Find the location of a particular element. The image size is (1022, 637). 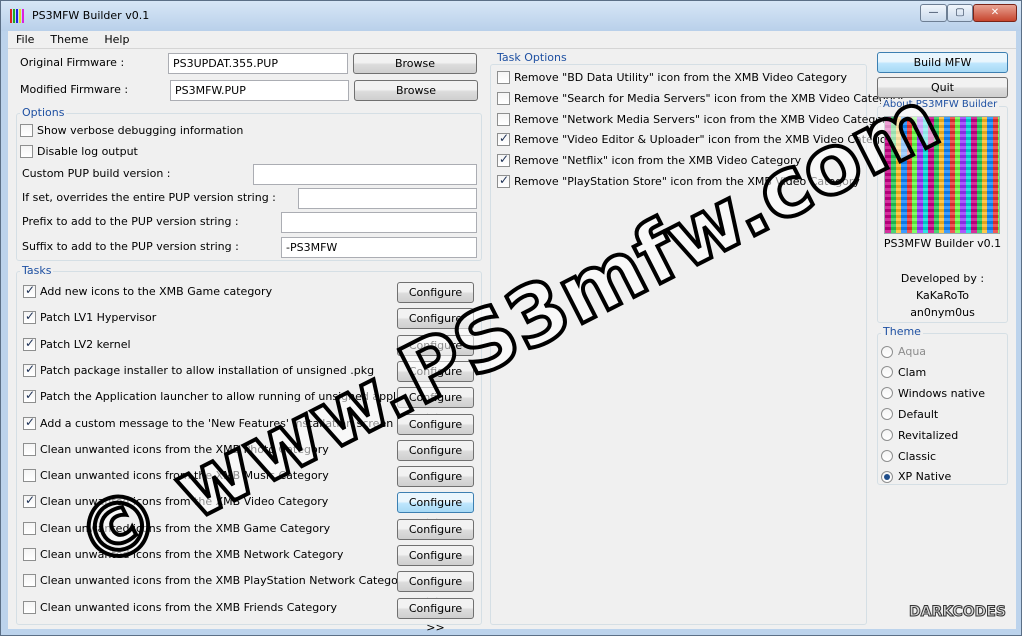

app-logo-image is located at coordinates (942, 175).